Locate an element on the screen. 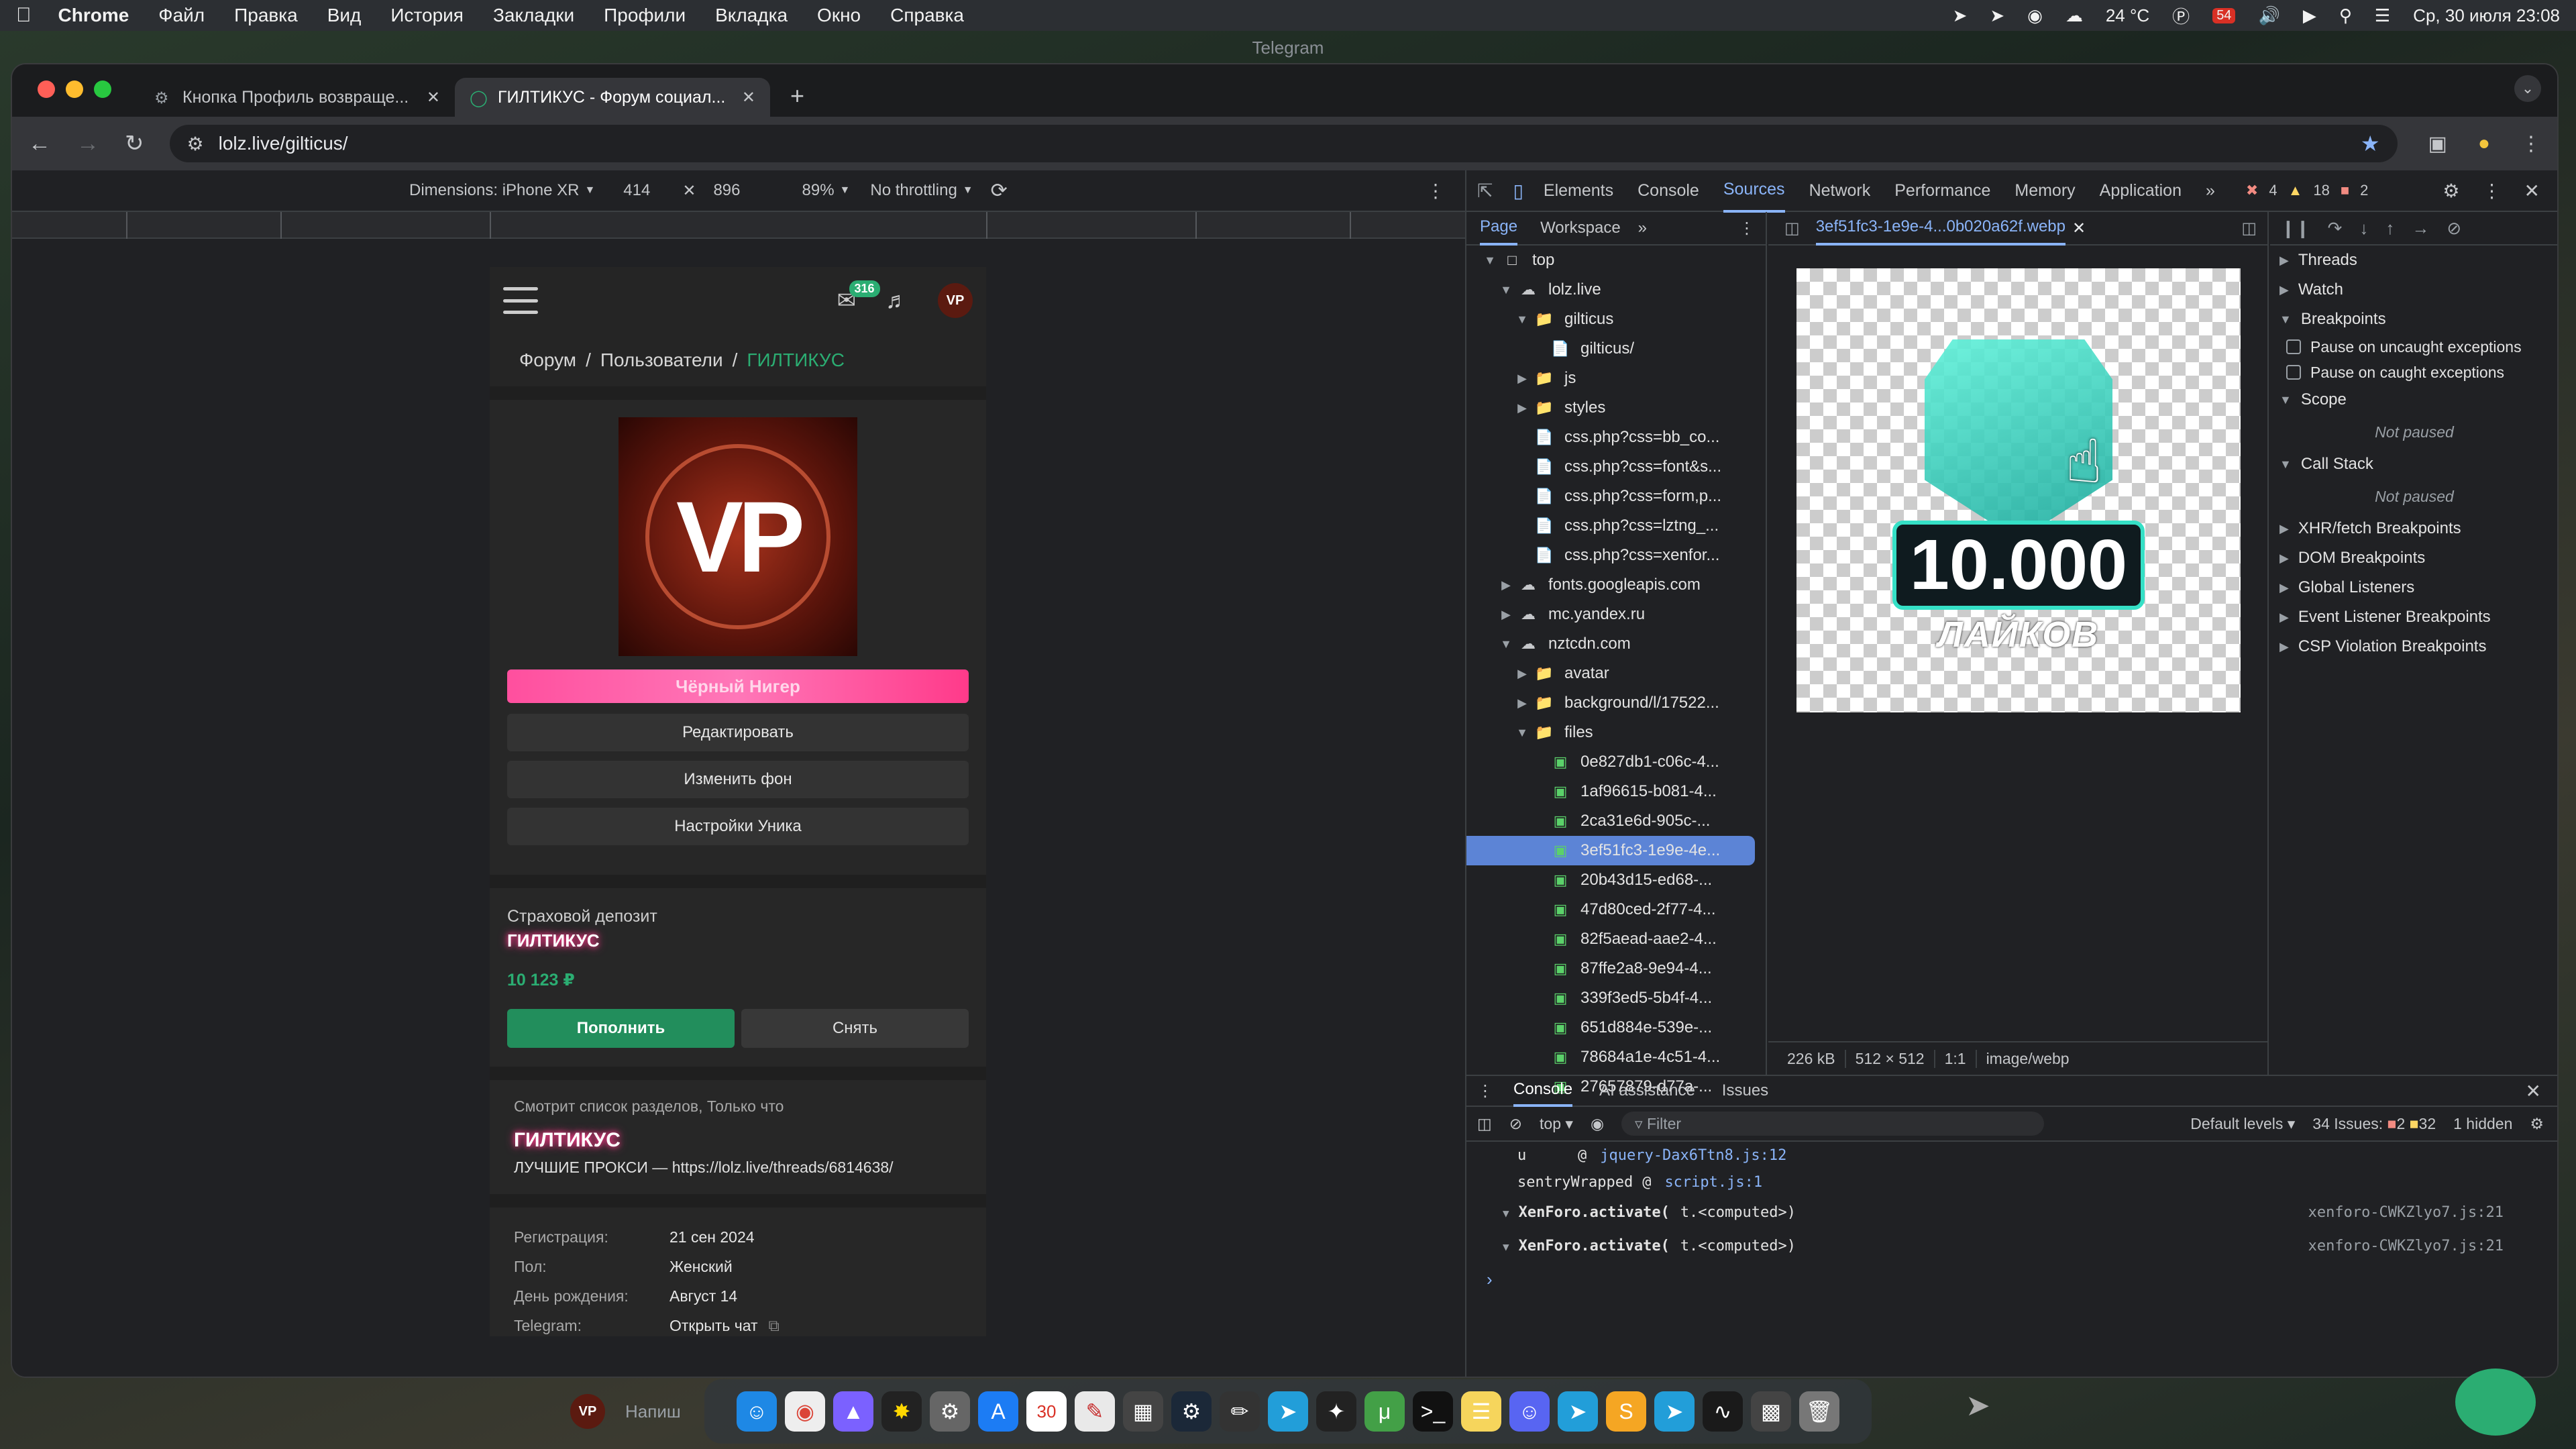  close-drawer-icon: ✕ is located at coordinates (2533, 1091).